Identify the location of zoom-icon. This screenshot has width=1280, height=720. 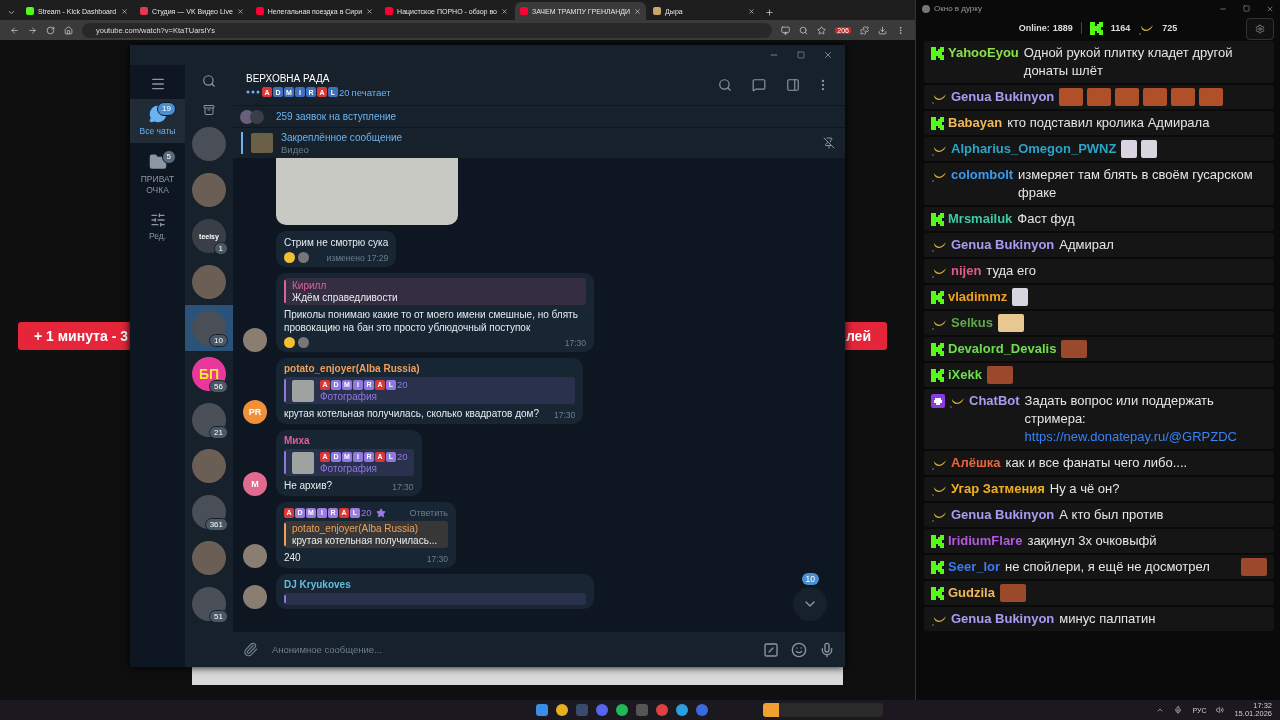
(804, 30).